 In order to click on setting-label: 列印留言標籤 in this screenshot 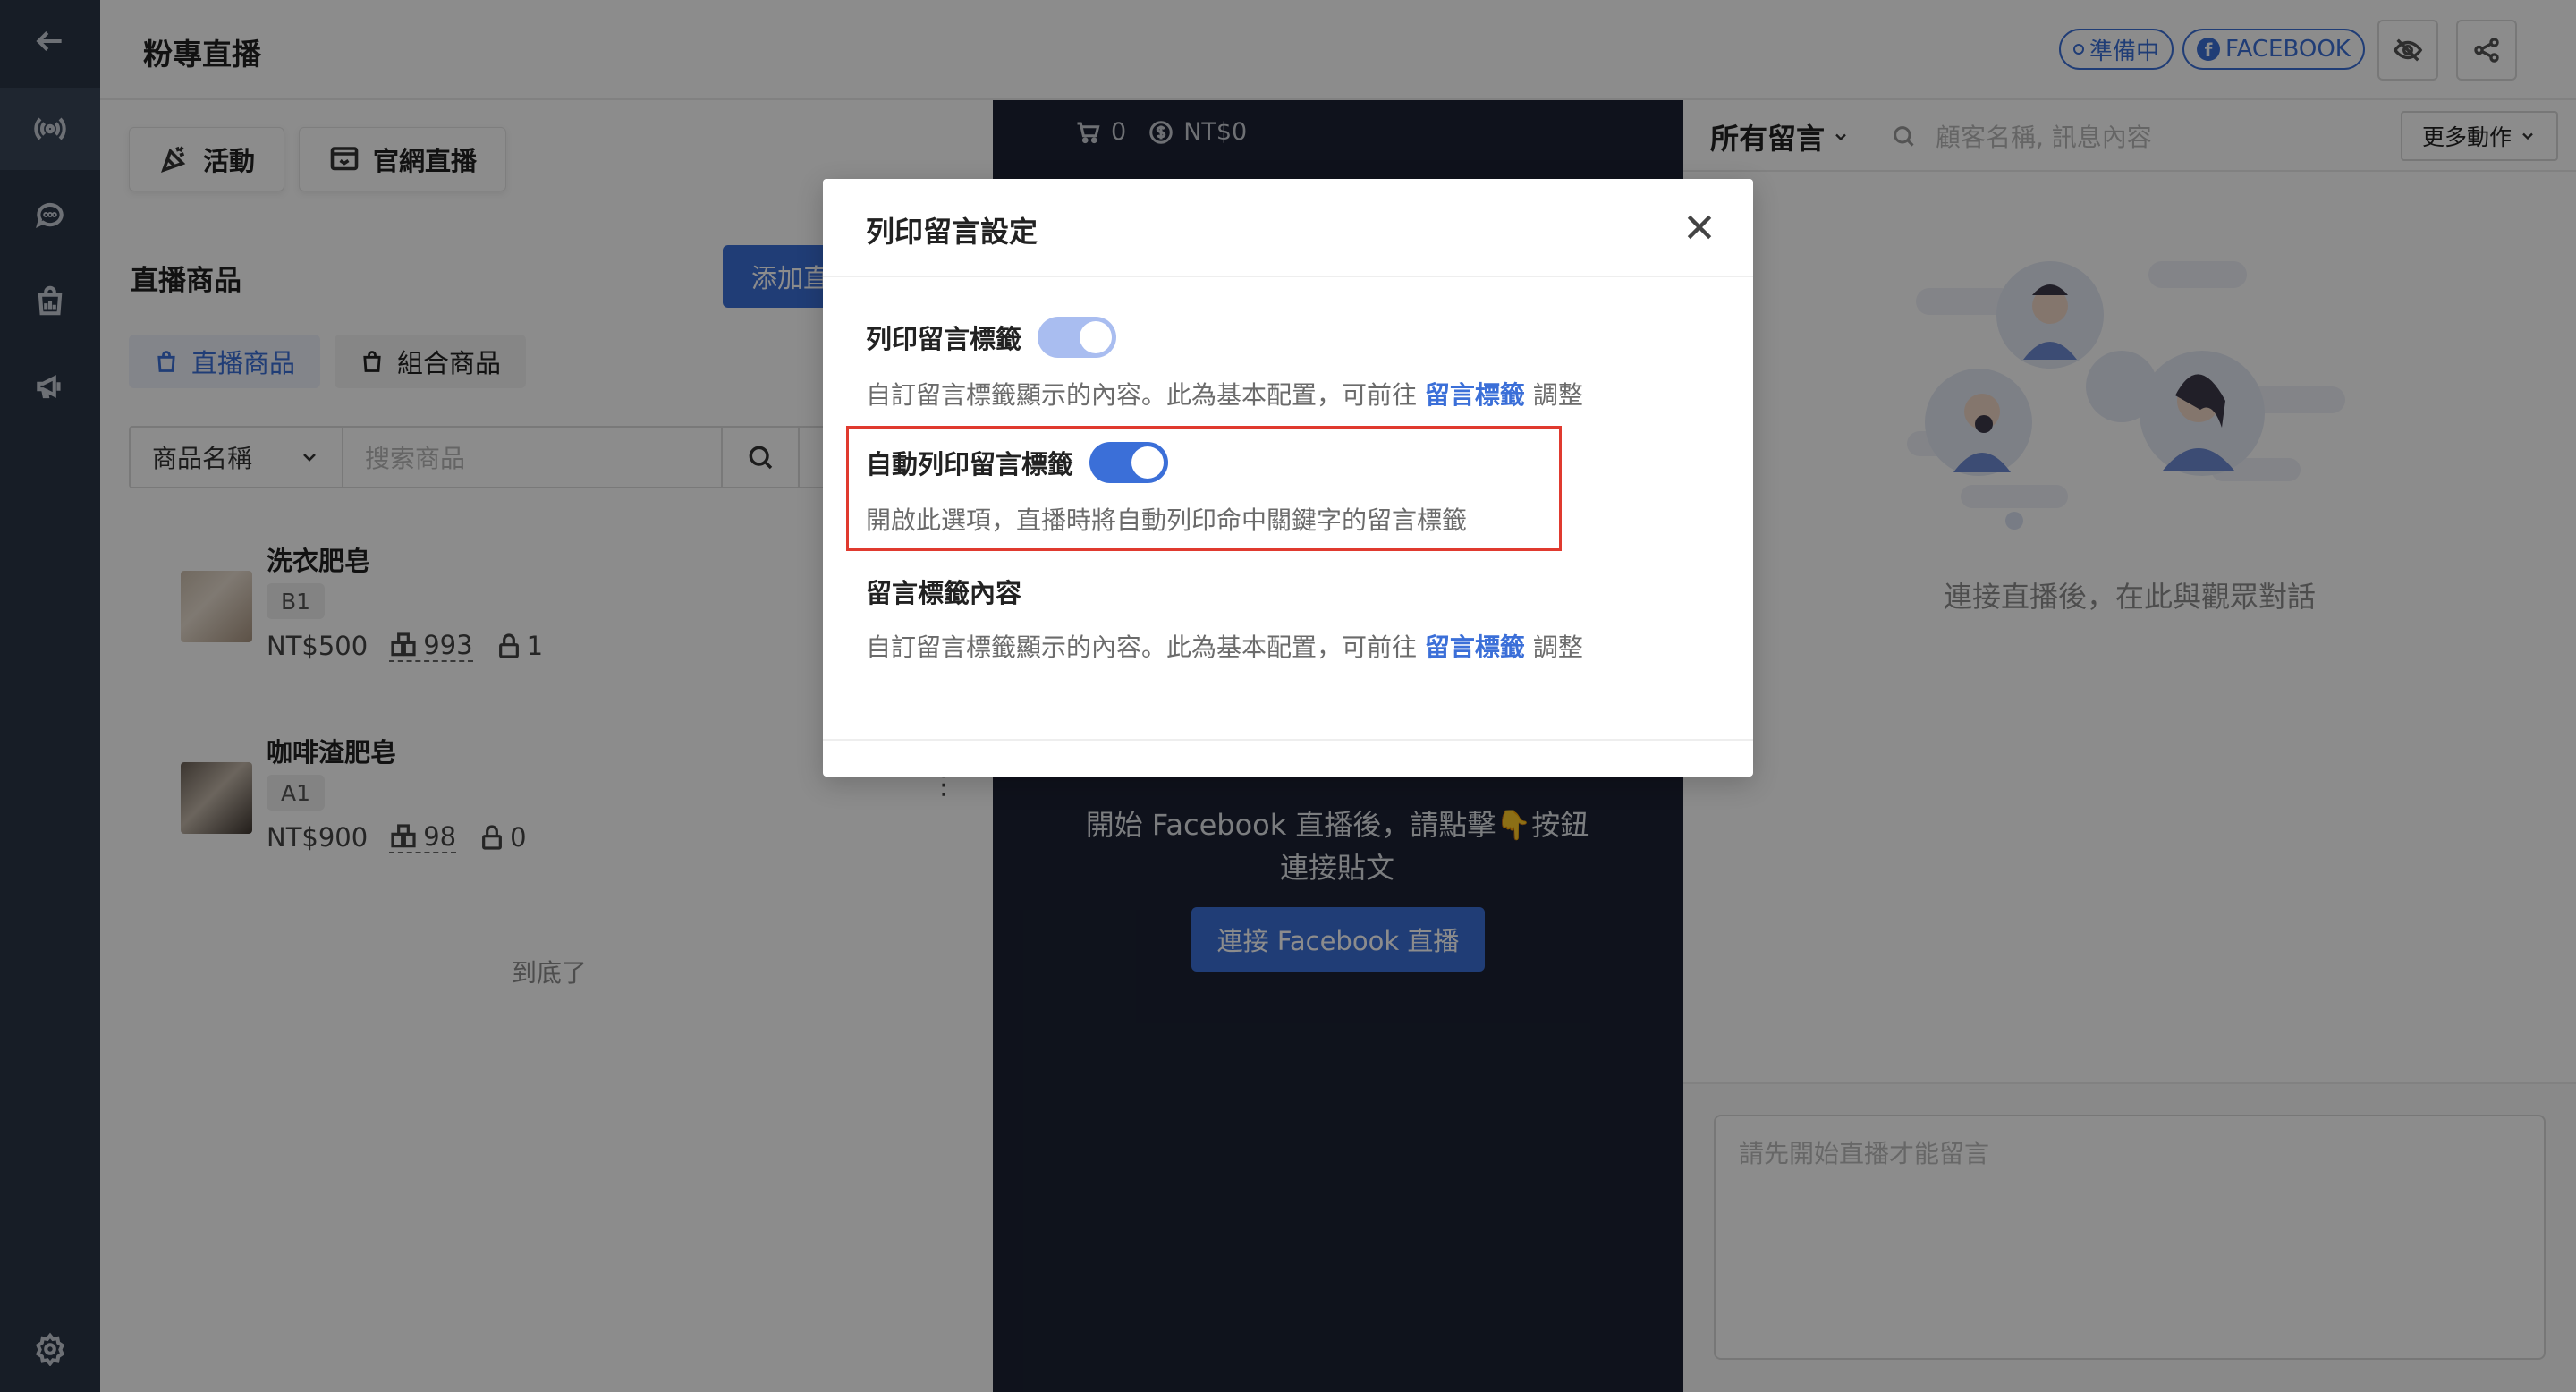, I will do `click(944, 339)`.